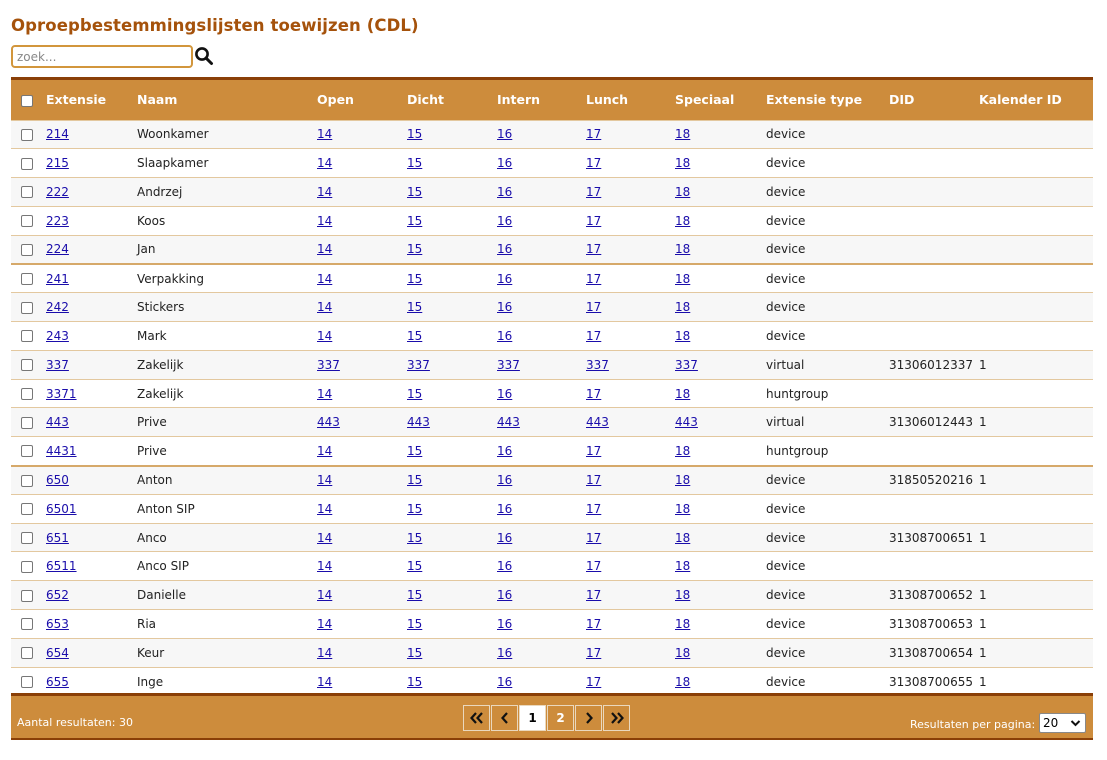 The image size is (1107, 760). What do you see at coordinates (61, 566) in the screenshot?
I see `cell-extensie-link: 6511` at bounding box center [61, 566].